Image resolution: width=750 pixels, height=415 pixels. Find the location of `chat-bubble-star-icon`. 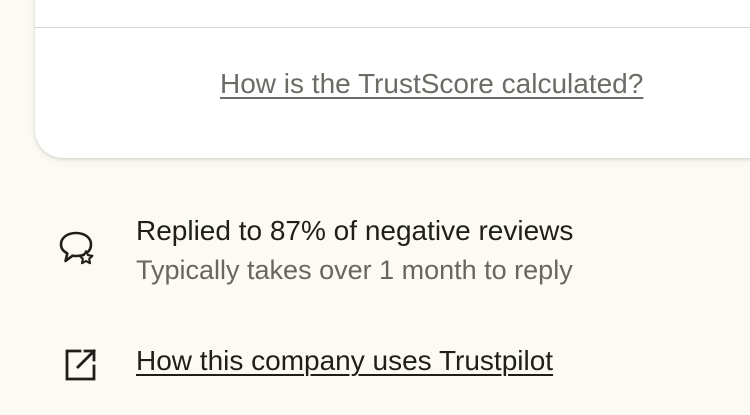

chat-bubble-star-icon is located at coordinates (77, 249).